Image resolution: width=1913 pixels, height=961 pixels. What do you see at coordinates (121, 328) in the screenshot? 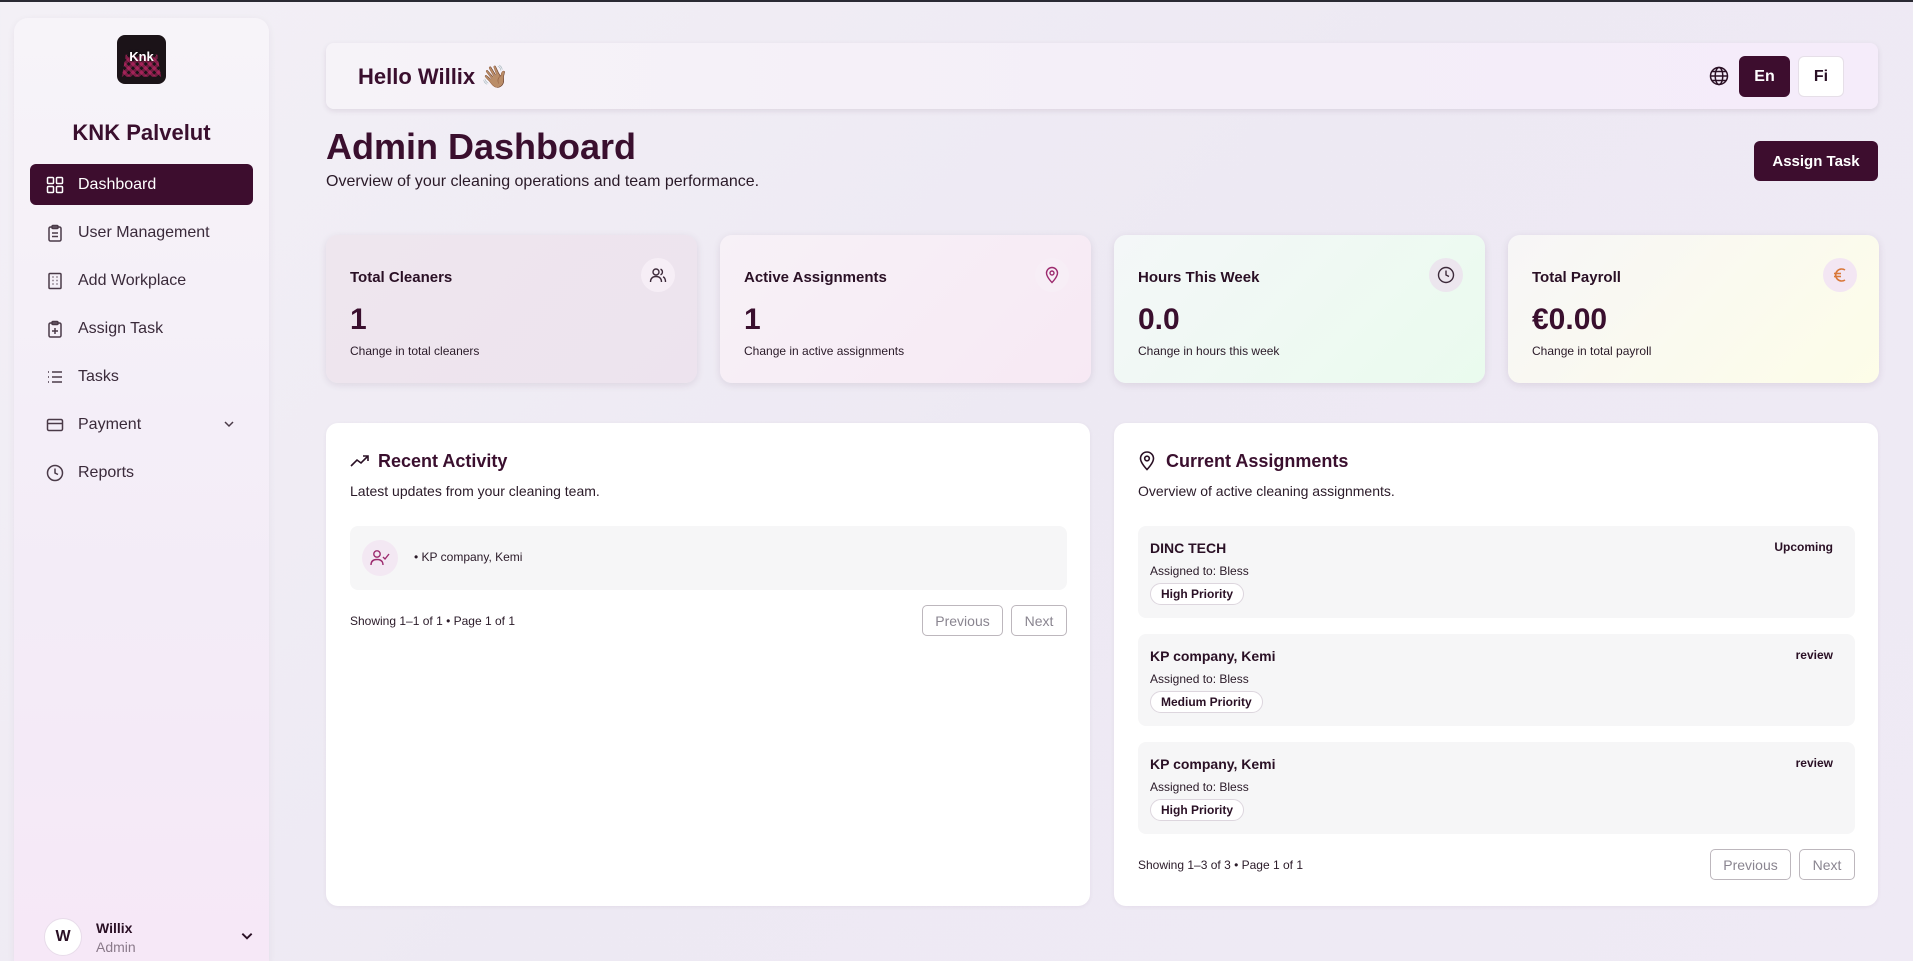
I see `sidebar-item-label: Assign Task` at bounding box center [121, 328].